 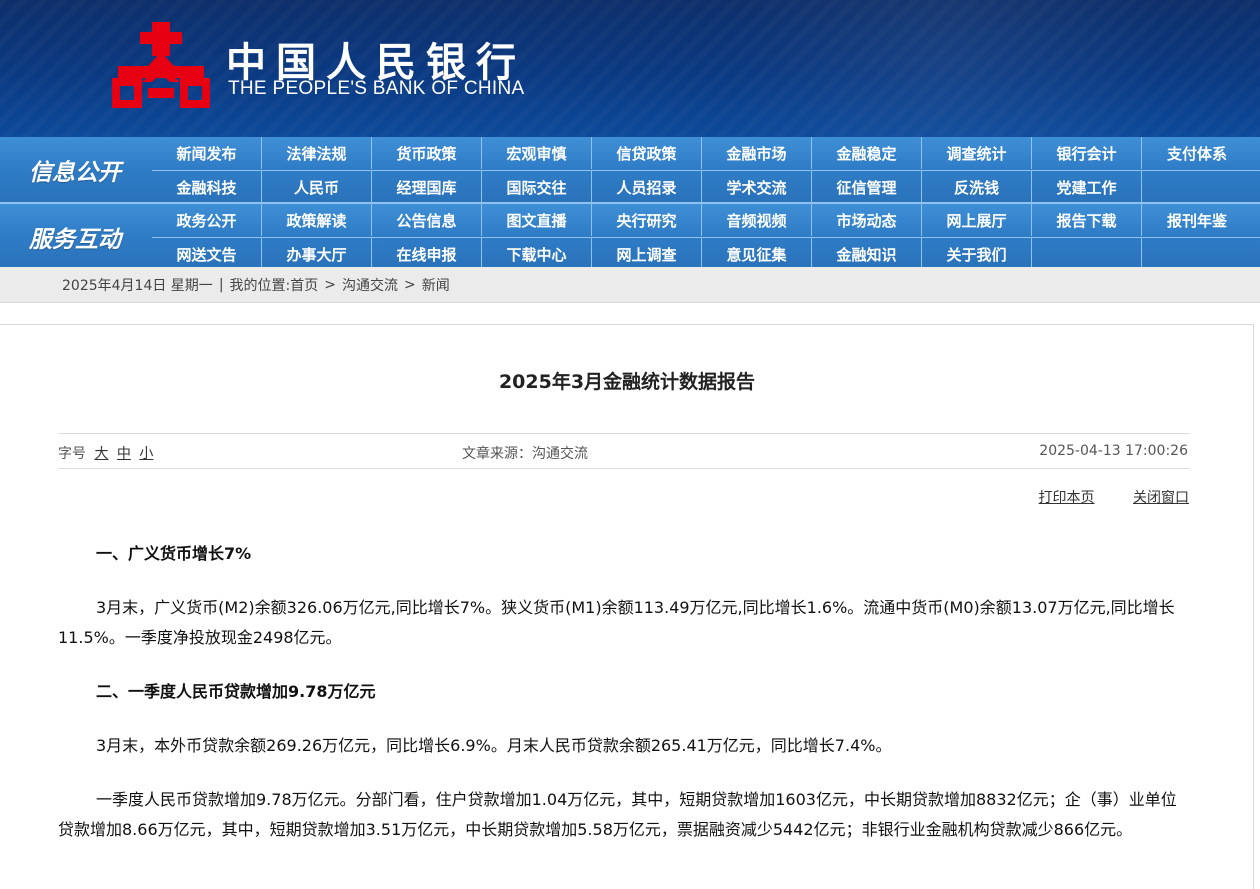 What do you see at coordinates (867, 153) in the screenshot?
I see `nav-item: 金融稳定` at bounding box center [867, 153].